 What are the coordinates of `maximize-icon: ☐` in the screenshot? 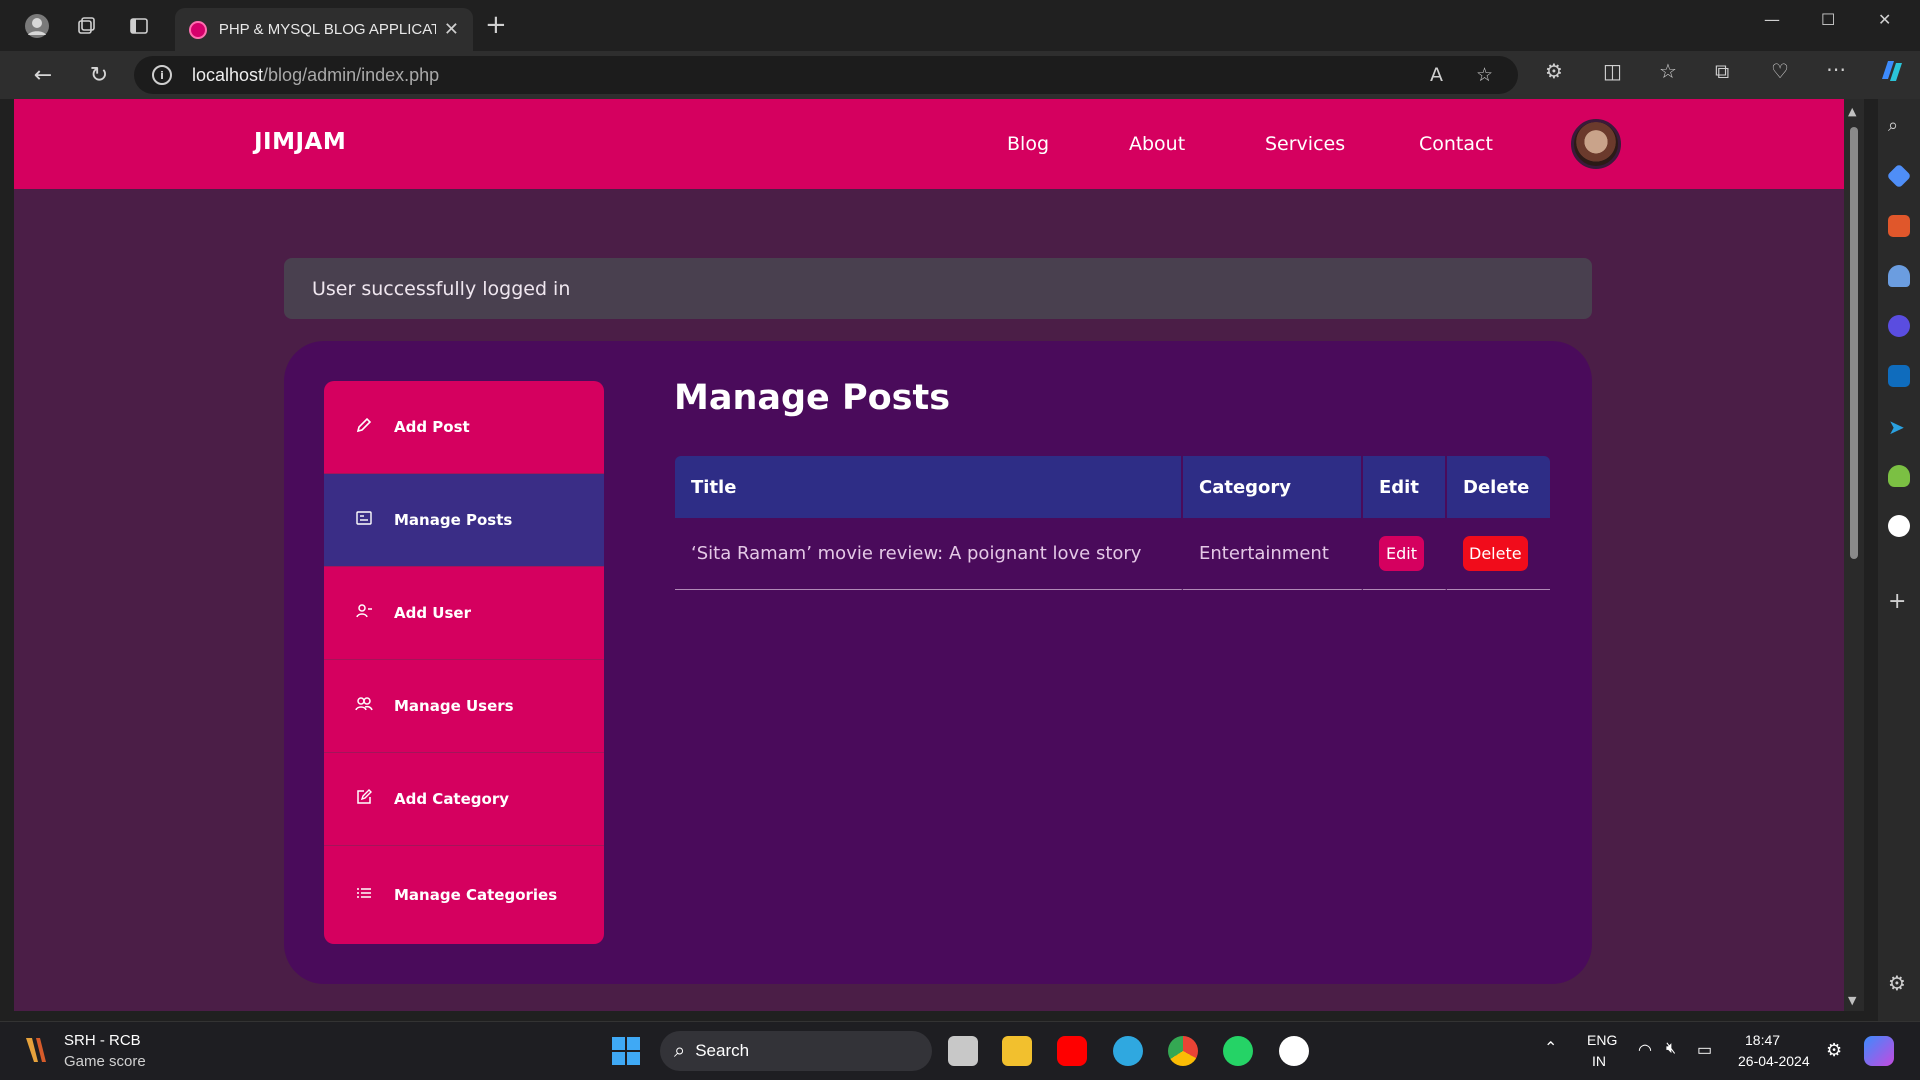 It's located at (1828, 19).